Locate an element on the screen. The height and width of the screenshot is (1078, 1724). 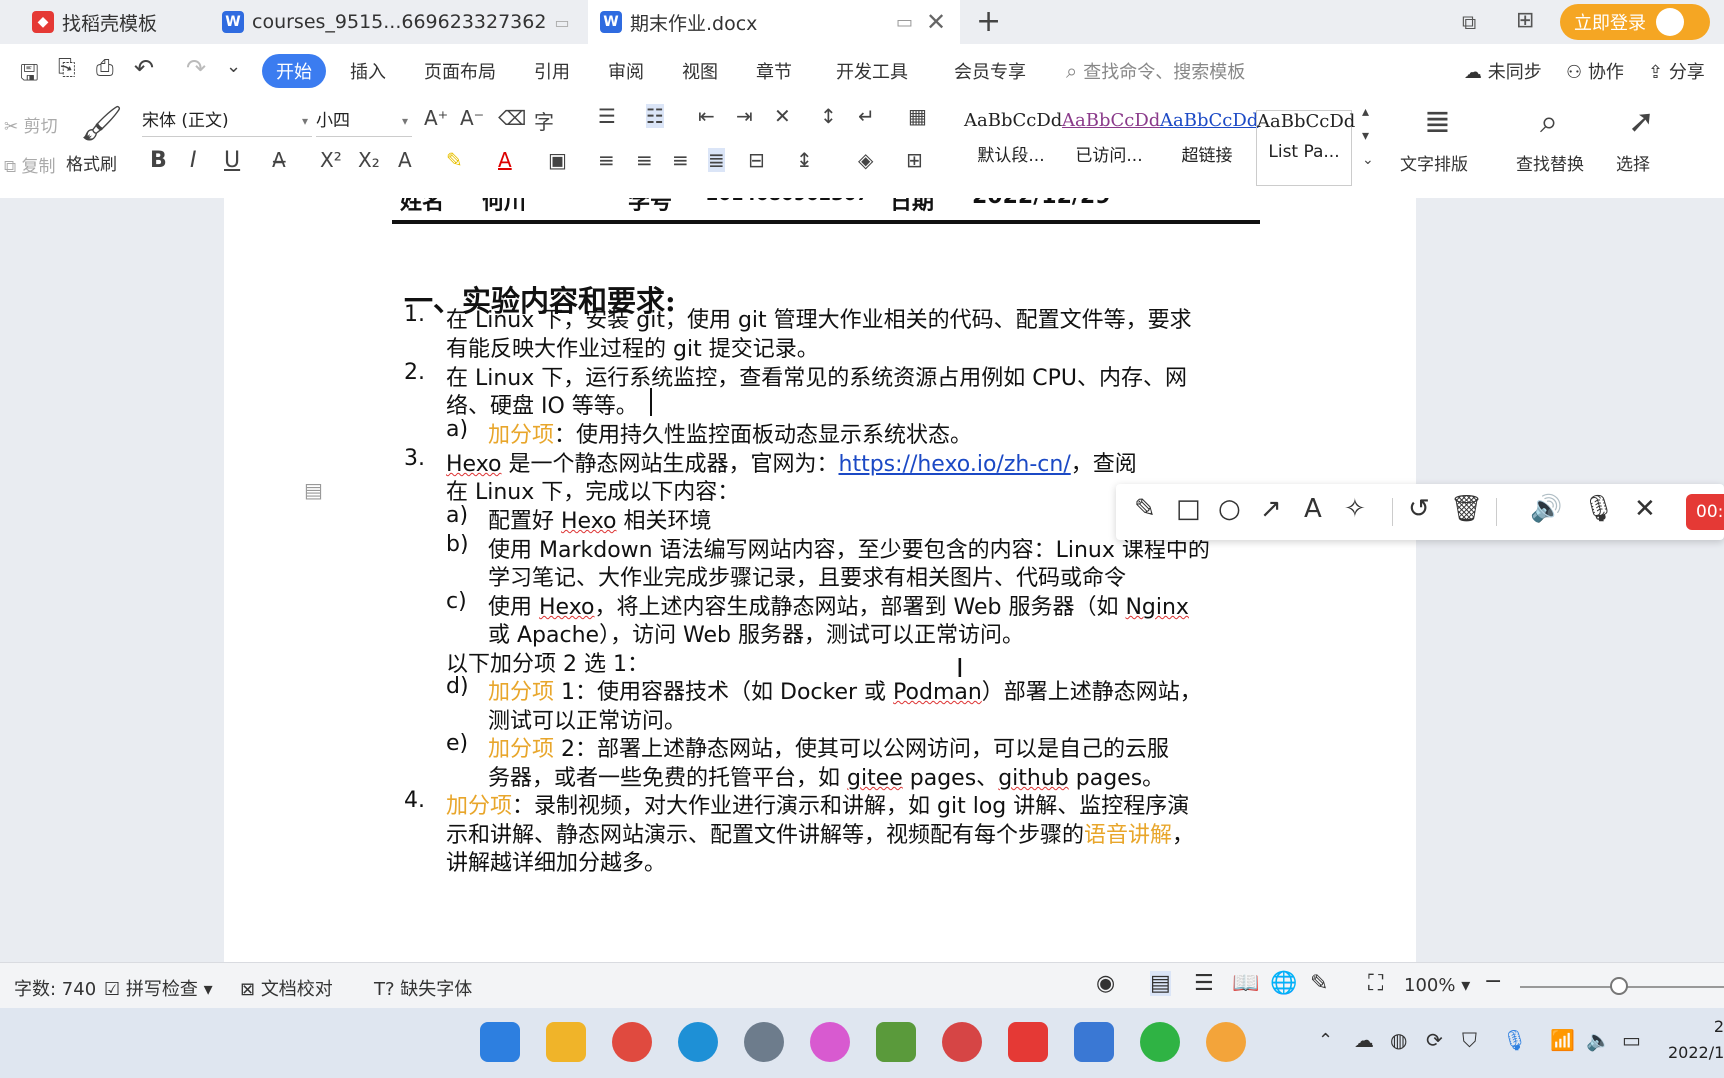
phonetic-icon: 字 is located at coordinates (544, 120).